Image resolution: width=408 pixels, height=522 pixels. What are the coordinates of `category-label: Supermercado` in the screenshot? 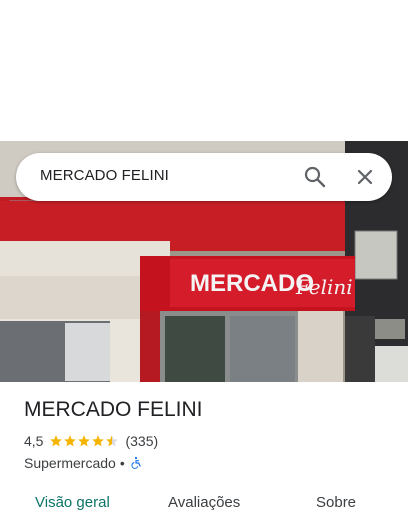 It's located at (70, 463).